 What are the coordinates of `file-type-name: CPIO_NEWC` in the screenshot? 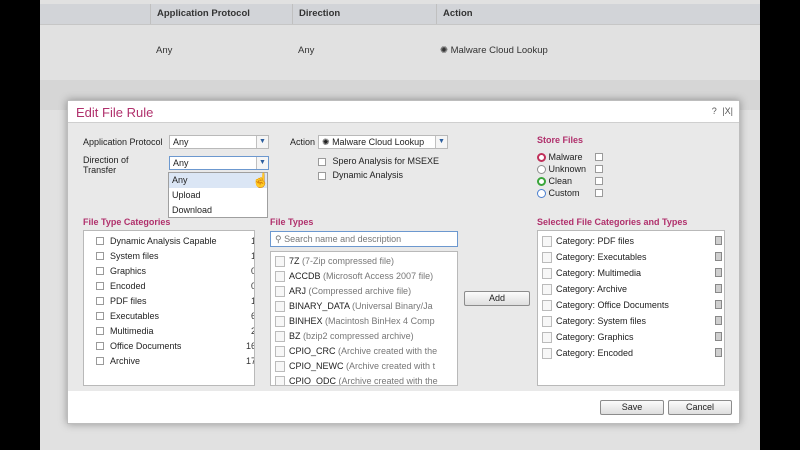 It's located at (316, 366).